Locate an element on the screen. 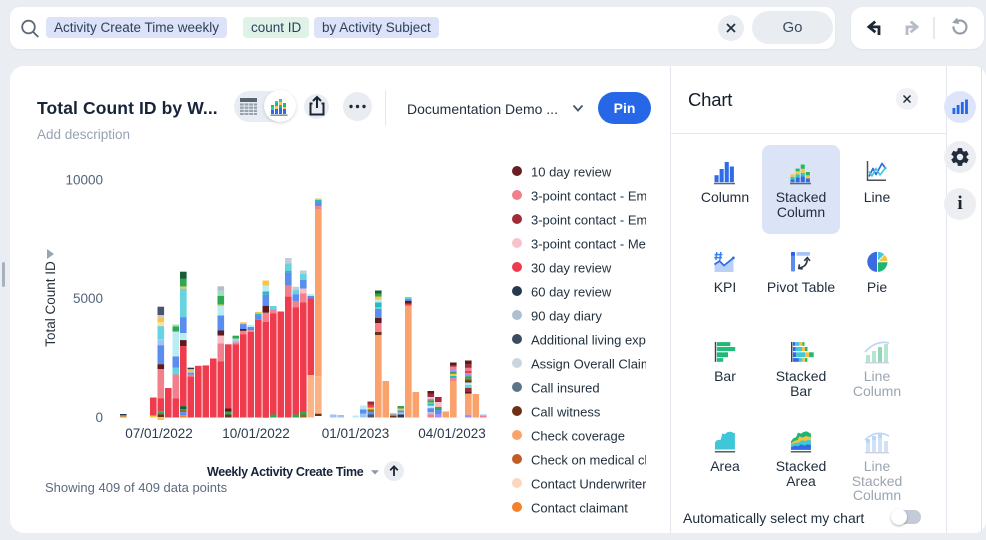  svg-text: 04/01/2023 is located at coordinates (452, 433).